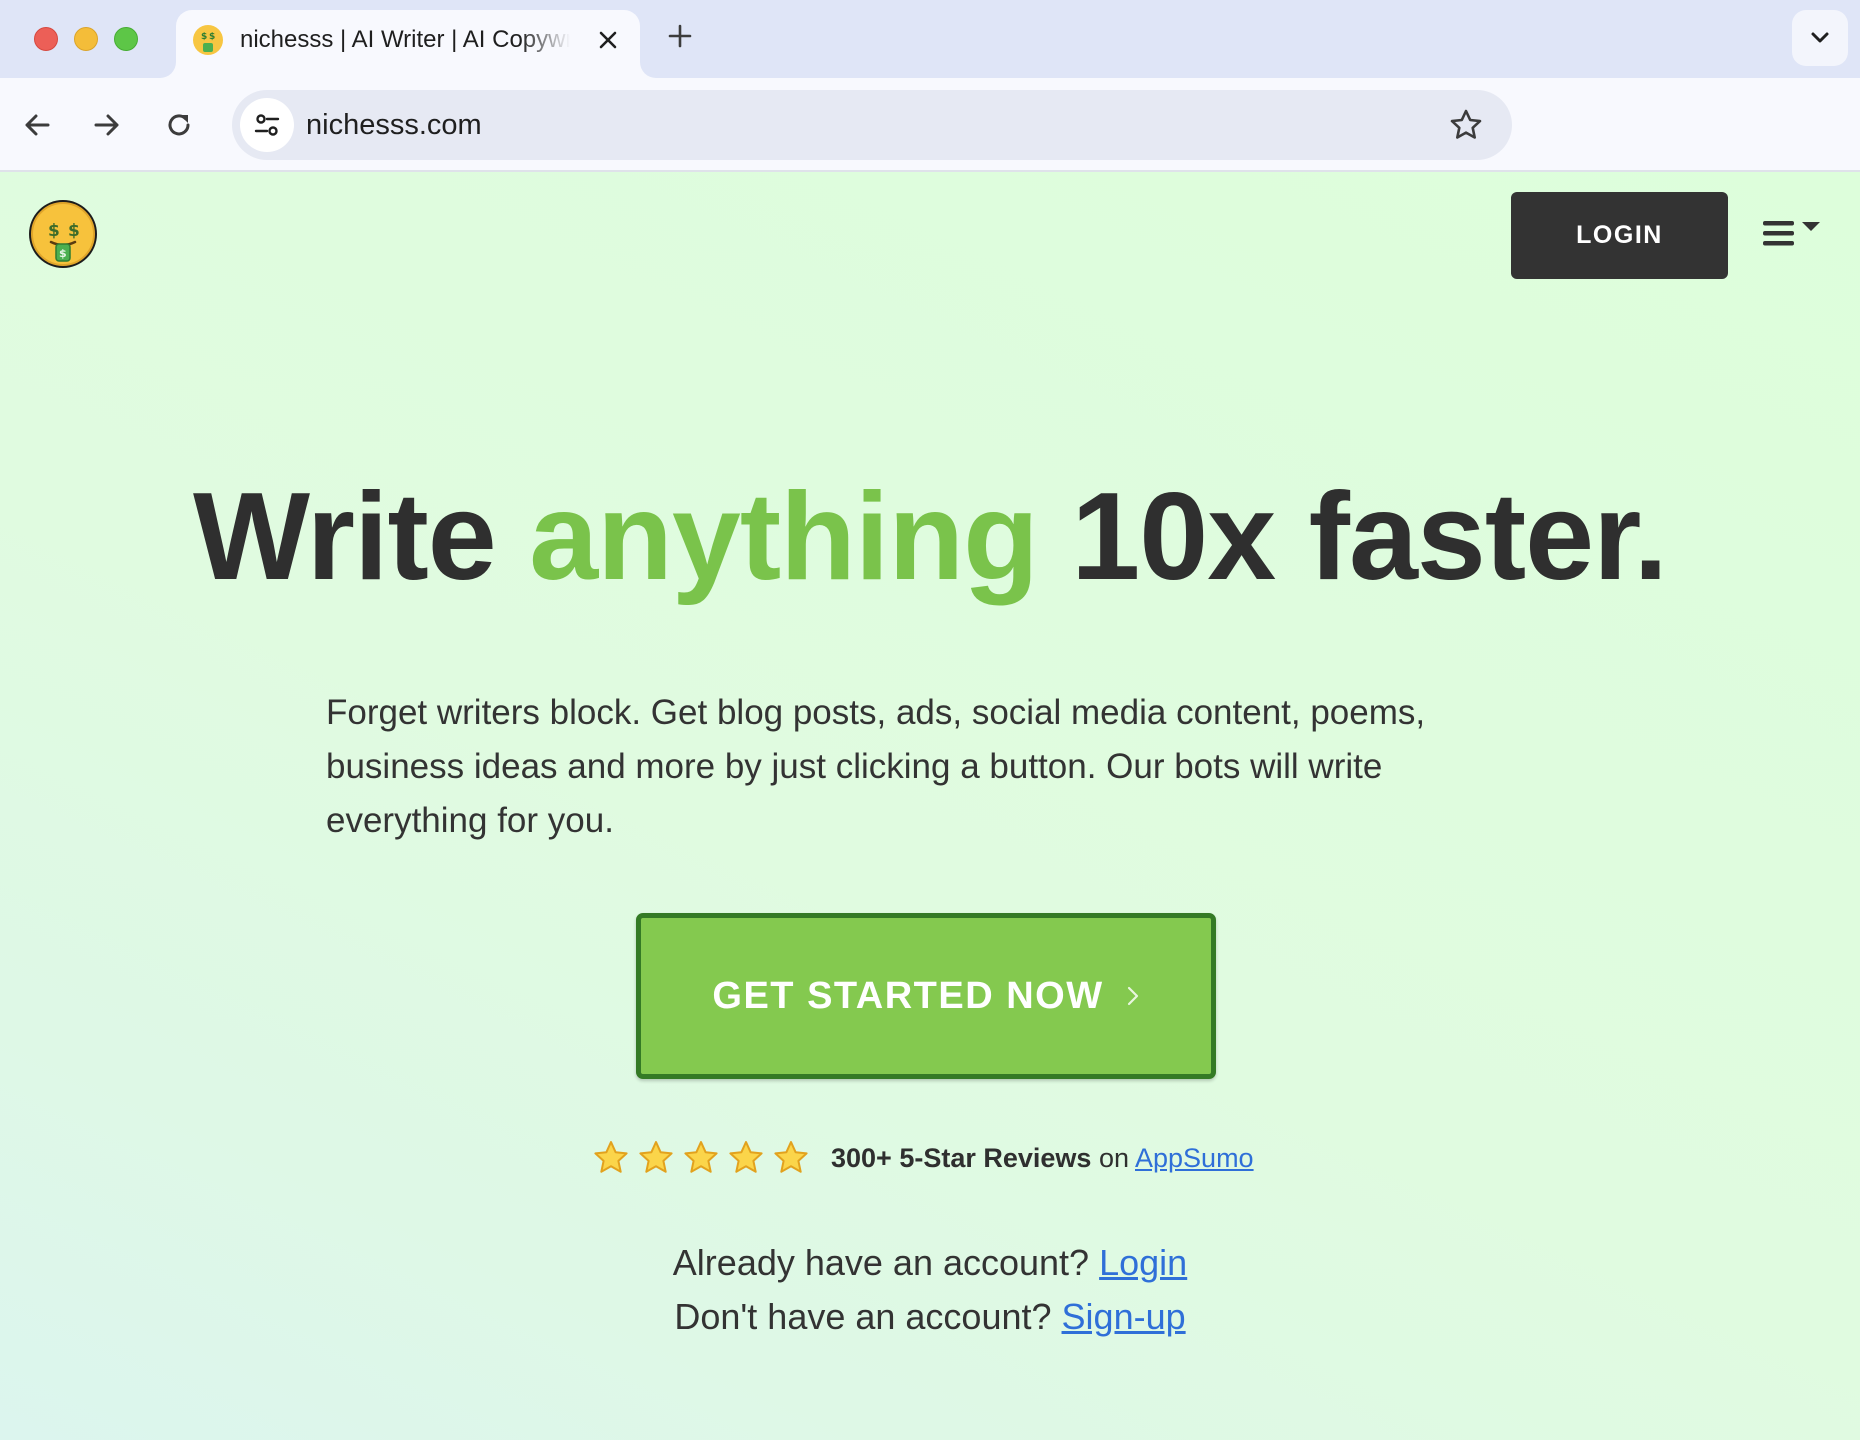 The image size is (1860, 1440). I want to click on hero-headline: Write anything 10x faster., so click(930, 537).